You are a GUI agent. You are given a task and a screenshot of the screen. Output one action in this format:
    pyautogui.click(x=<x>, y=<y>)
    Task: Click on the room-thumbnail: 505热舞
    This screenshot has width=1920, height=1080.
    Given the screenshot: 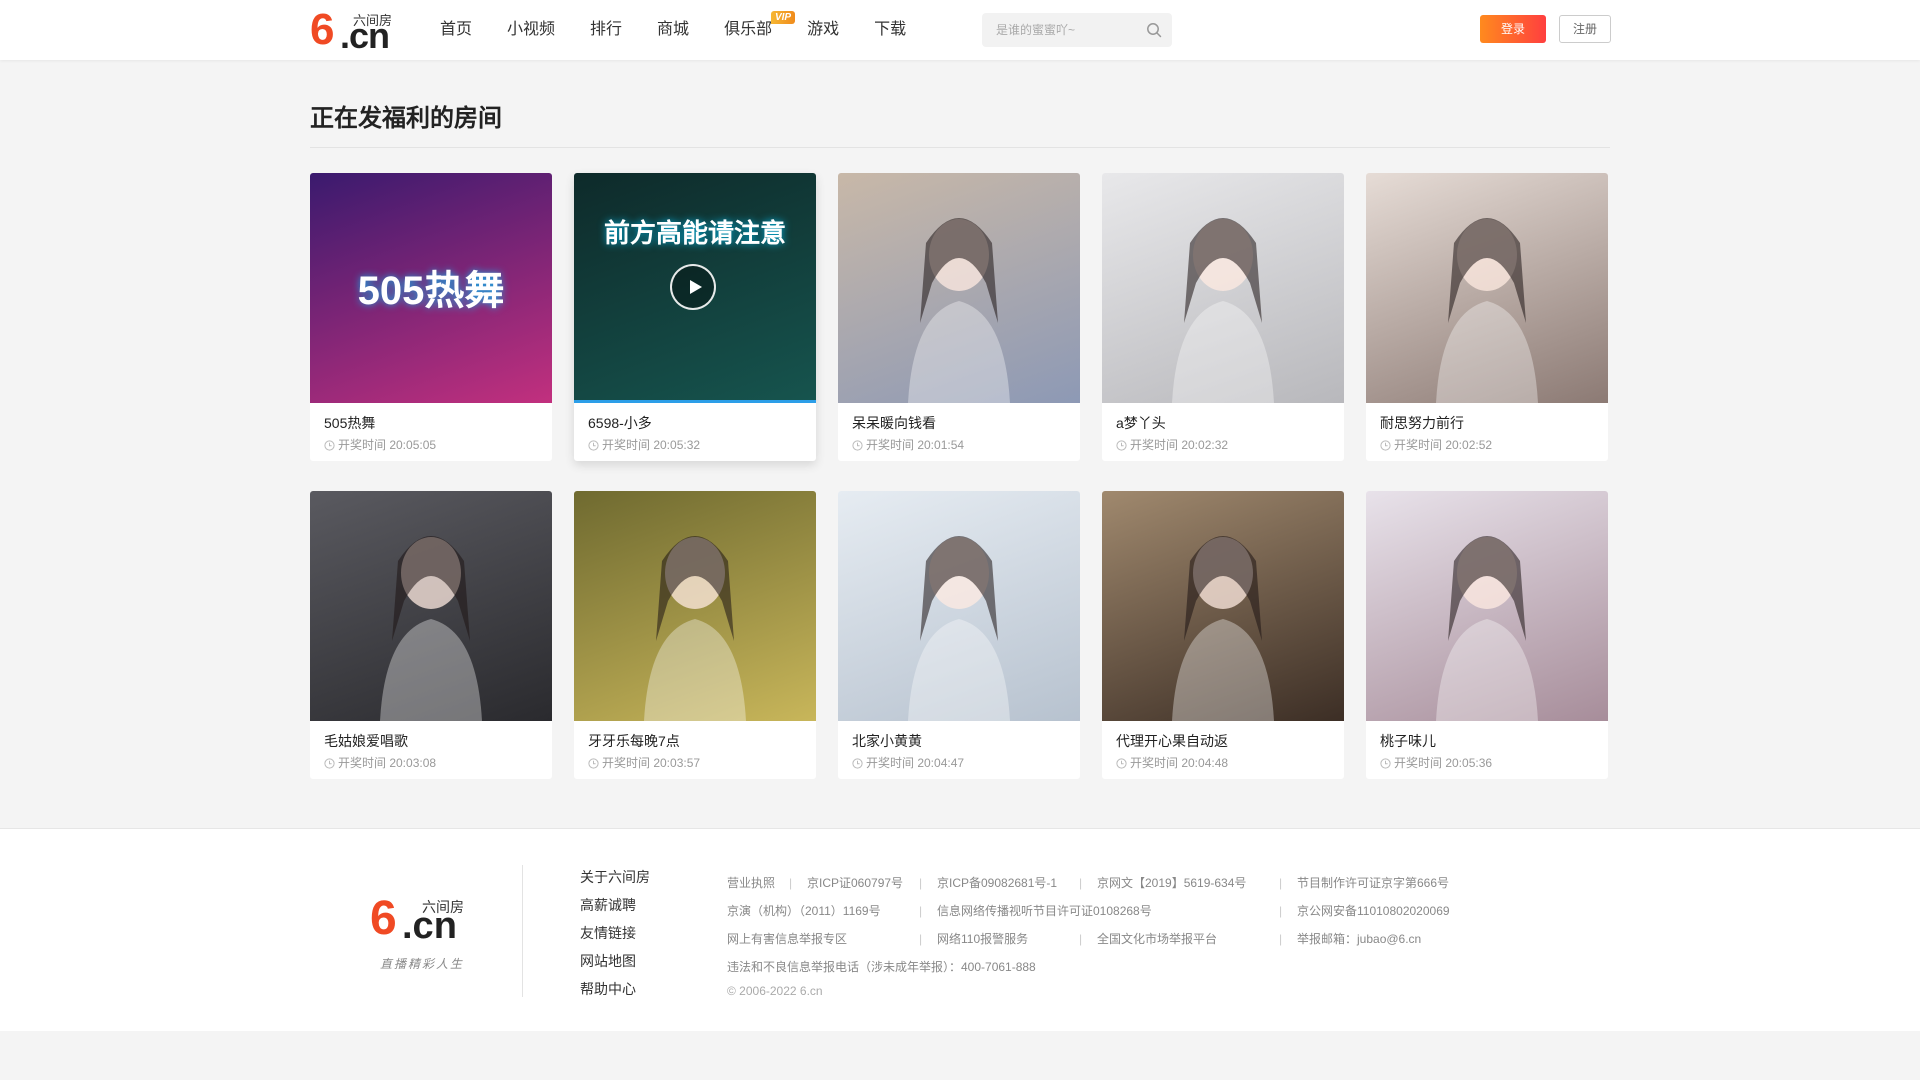 What is the action you would take?
    pyautogui.click(x=431, y=288)
    